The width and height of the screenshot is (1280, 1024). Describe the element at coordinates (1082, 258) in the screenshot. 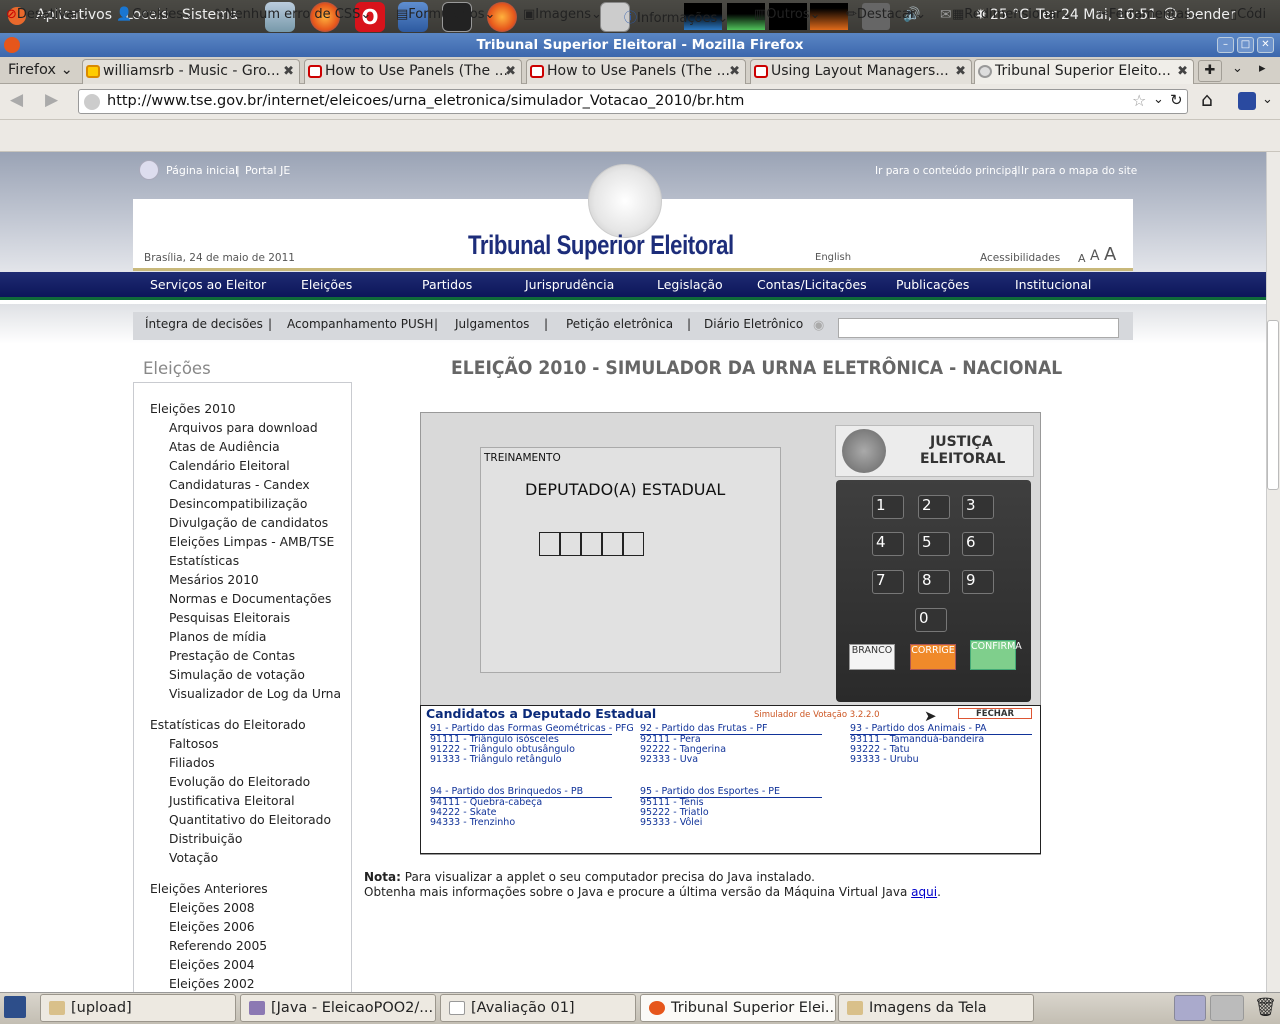

I see `font-small-button: A` at that location.